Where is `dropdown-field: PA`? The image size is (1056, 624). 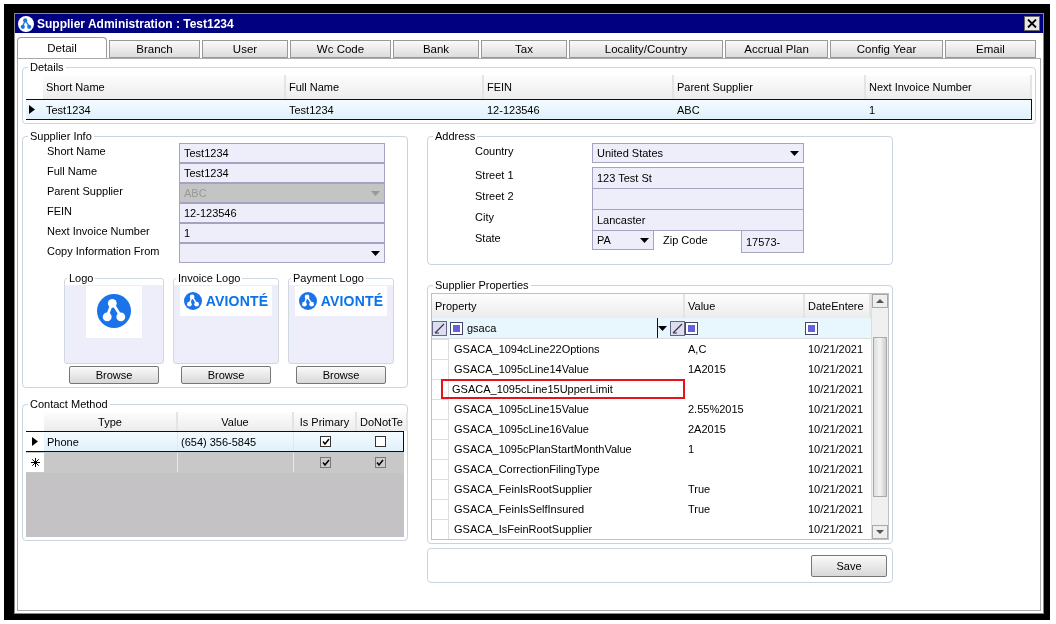
dropdown-field: PA is located at coordinates (623, 240).